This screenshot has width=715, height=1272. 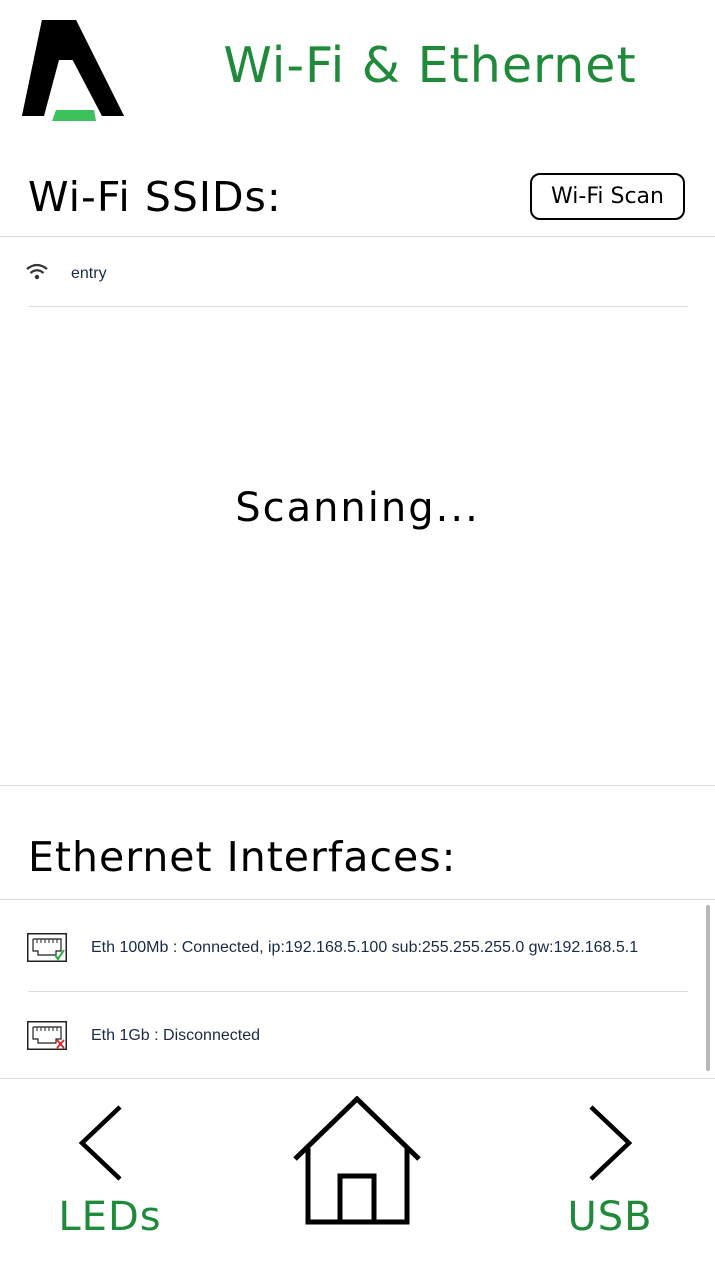 I want to click on wifi-section-title: Wi-Fi SSIDs:, so click(x=155, y=197).